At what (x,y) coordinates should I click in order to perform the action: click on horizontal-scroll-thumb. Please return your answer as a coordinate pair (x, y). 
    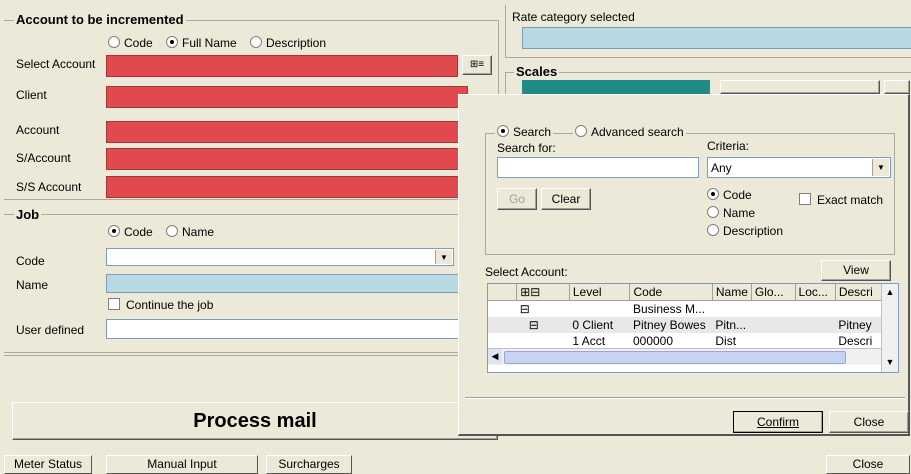
    Looking at the image, I should click on (675, 357).